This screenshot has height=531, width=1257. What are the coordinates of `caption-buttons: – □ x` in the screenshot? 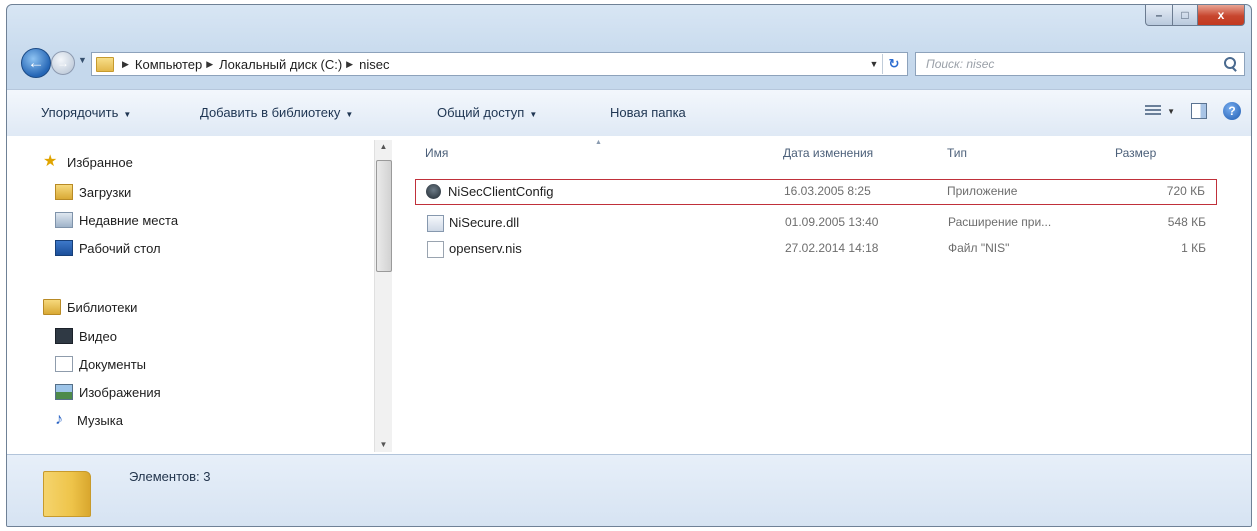 It's located at (1195, 16).